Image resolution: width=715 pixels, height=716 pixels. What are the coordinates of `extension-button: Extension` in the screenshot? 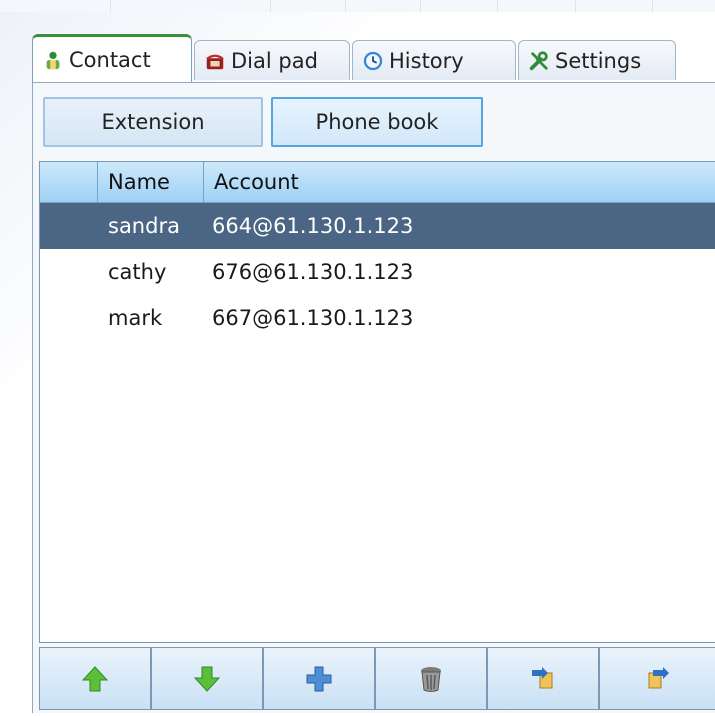 It's located at (153, 122).